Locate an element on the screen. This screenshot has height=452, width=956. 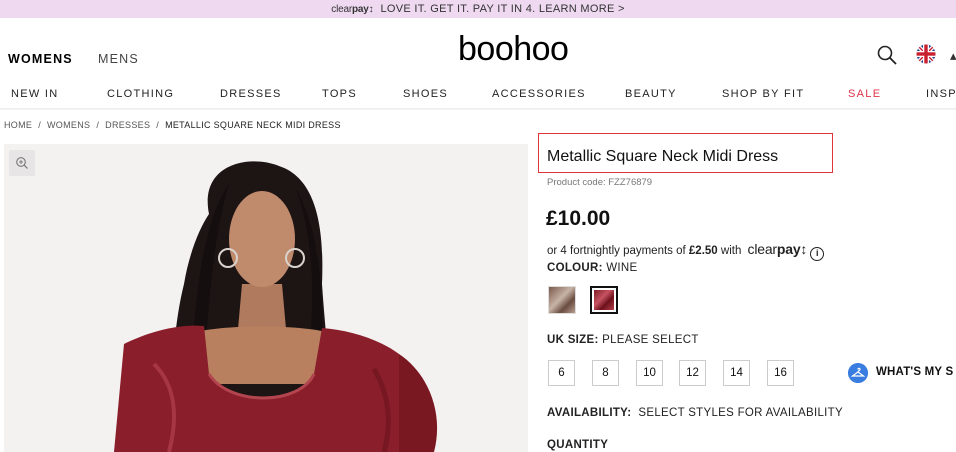
info-icon: i is located at coordinates (817, 254).